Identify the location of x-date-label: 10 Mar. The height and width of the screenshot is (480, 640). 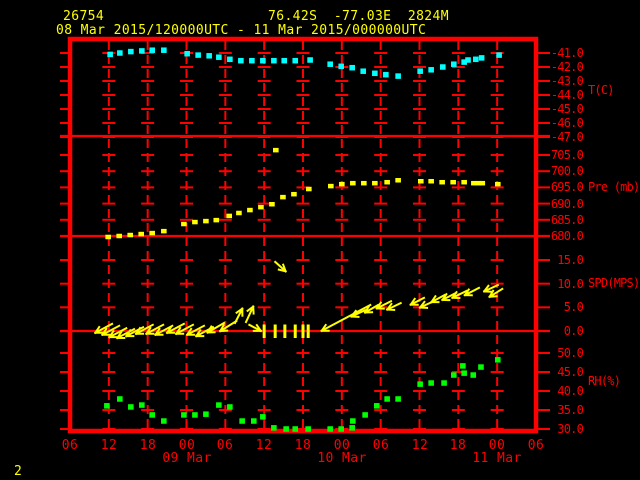
(342, 458).